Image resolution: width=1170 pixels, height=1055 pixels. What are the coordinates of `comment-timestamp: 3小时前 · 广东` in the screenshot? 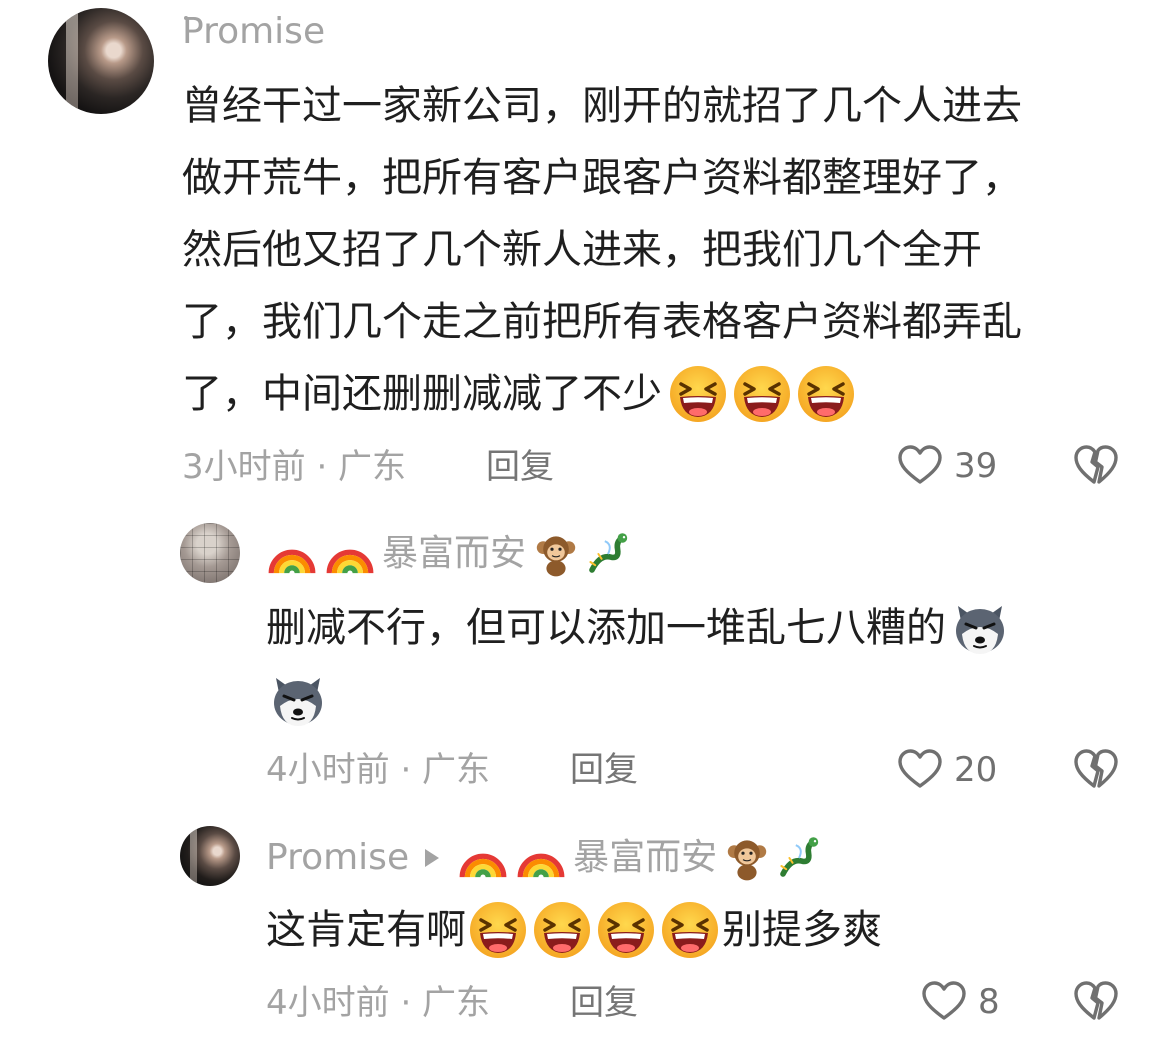 It's located at (294, 467).